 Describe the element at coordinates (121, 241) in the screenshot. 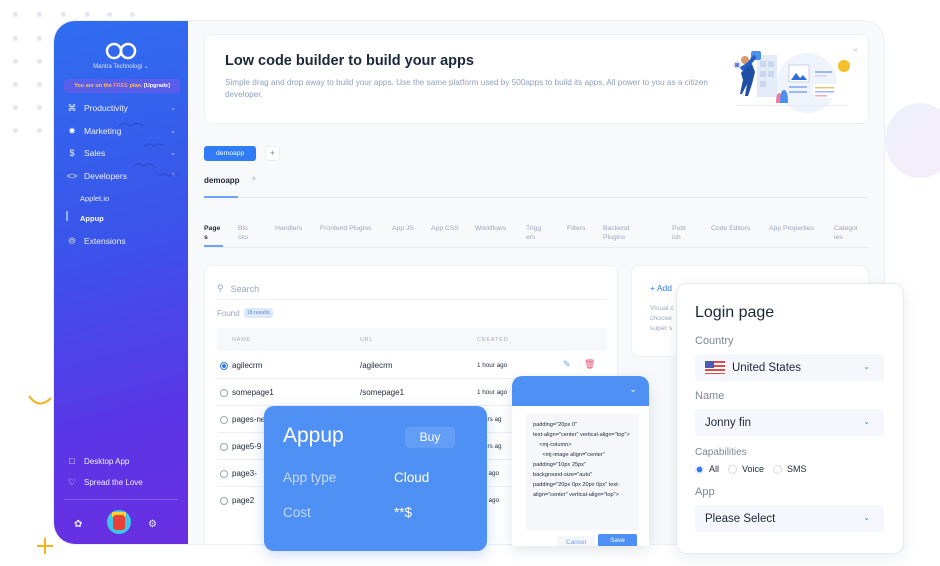

I see `sidebar-item-extensions: ⦾ Extensions` at that location.